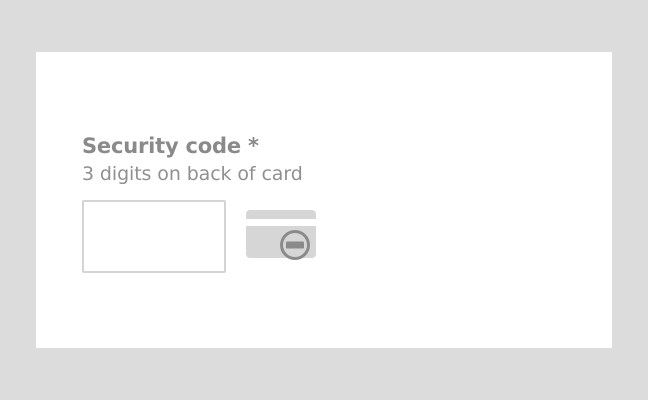  What do you see at coordinates (154, 236) in the screenshot?
I see `security-code-input` at bounding box center [154, 236].